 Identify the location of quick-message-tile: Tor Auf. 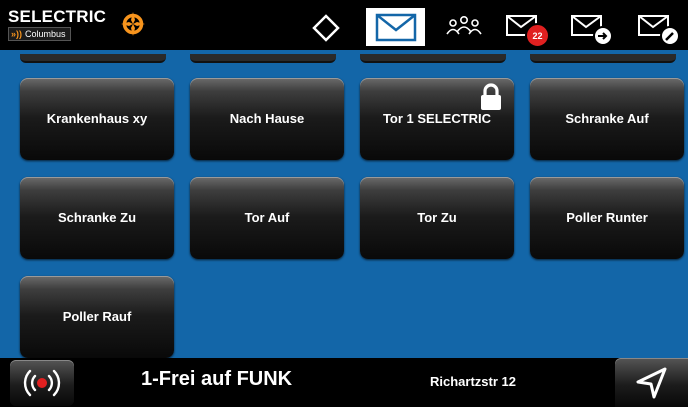
(267, 218).